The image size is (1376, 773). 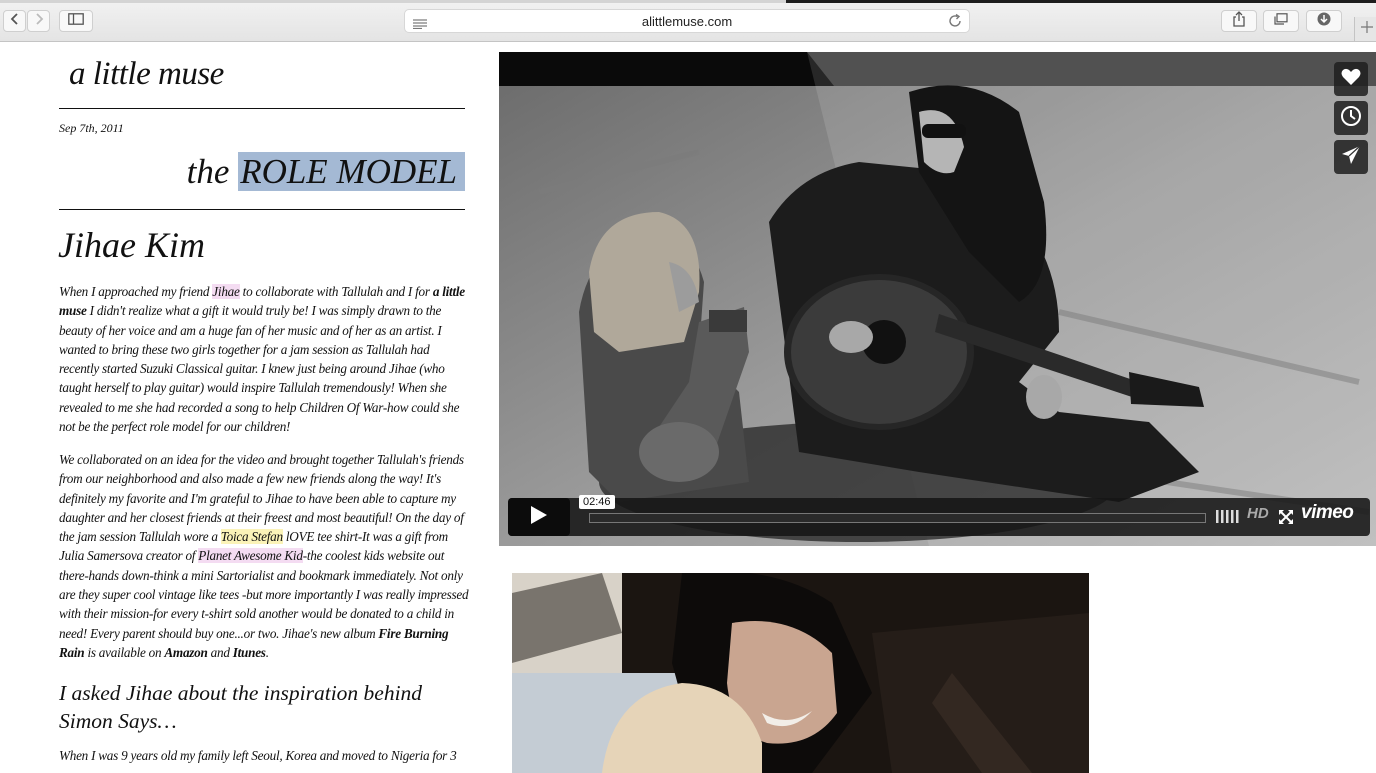 I want to click on plus-icon, so click(x=1366, y=29).